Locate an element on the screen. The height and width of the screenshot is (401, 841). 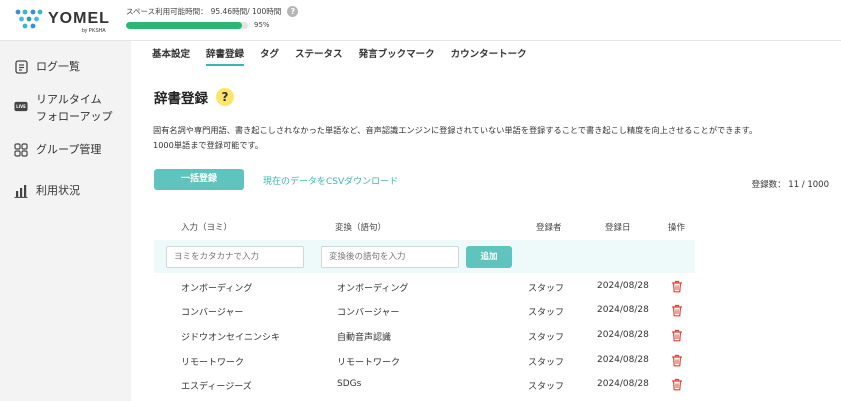
logo-text: YOMEL by PKSHA is located at coordinates (79, 22).